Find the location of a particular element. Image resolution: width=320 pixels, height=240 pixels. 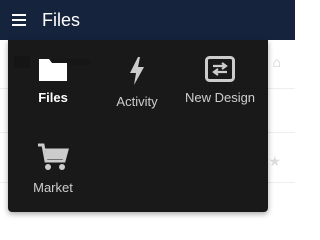

app-menu-item-market: Market is located at coordinates (53, 161).